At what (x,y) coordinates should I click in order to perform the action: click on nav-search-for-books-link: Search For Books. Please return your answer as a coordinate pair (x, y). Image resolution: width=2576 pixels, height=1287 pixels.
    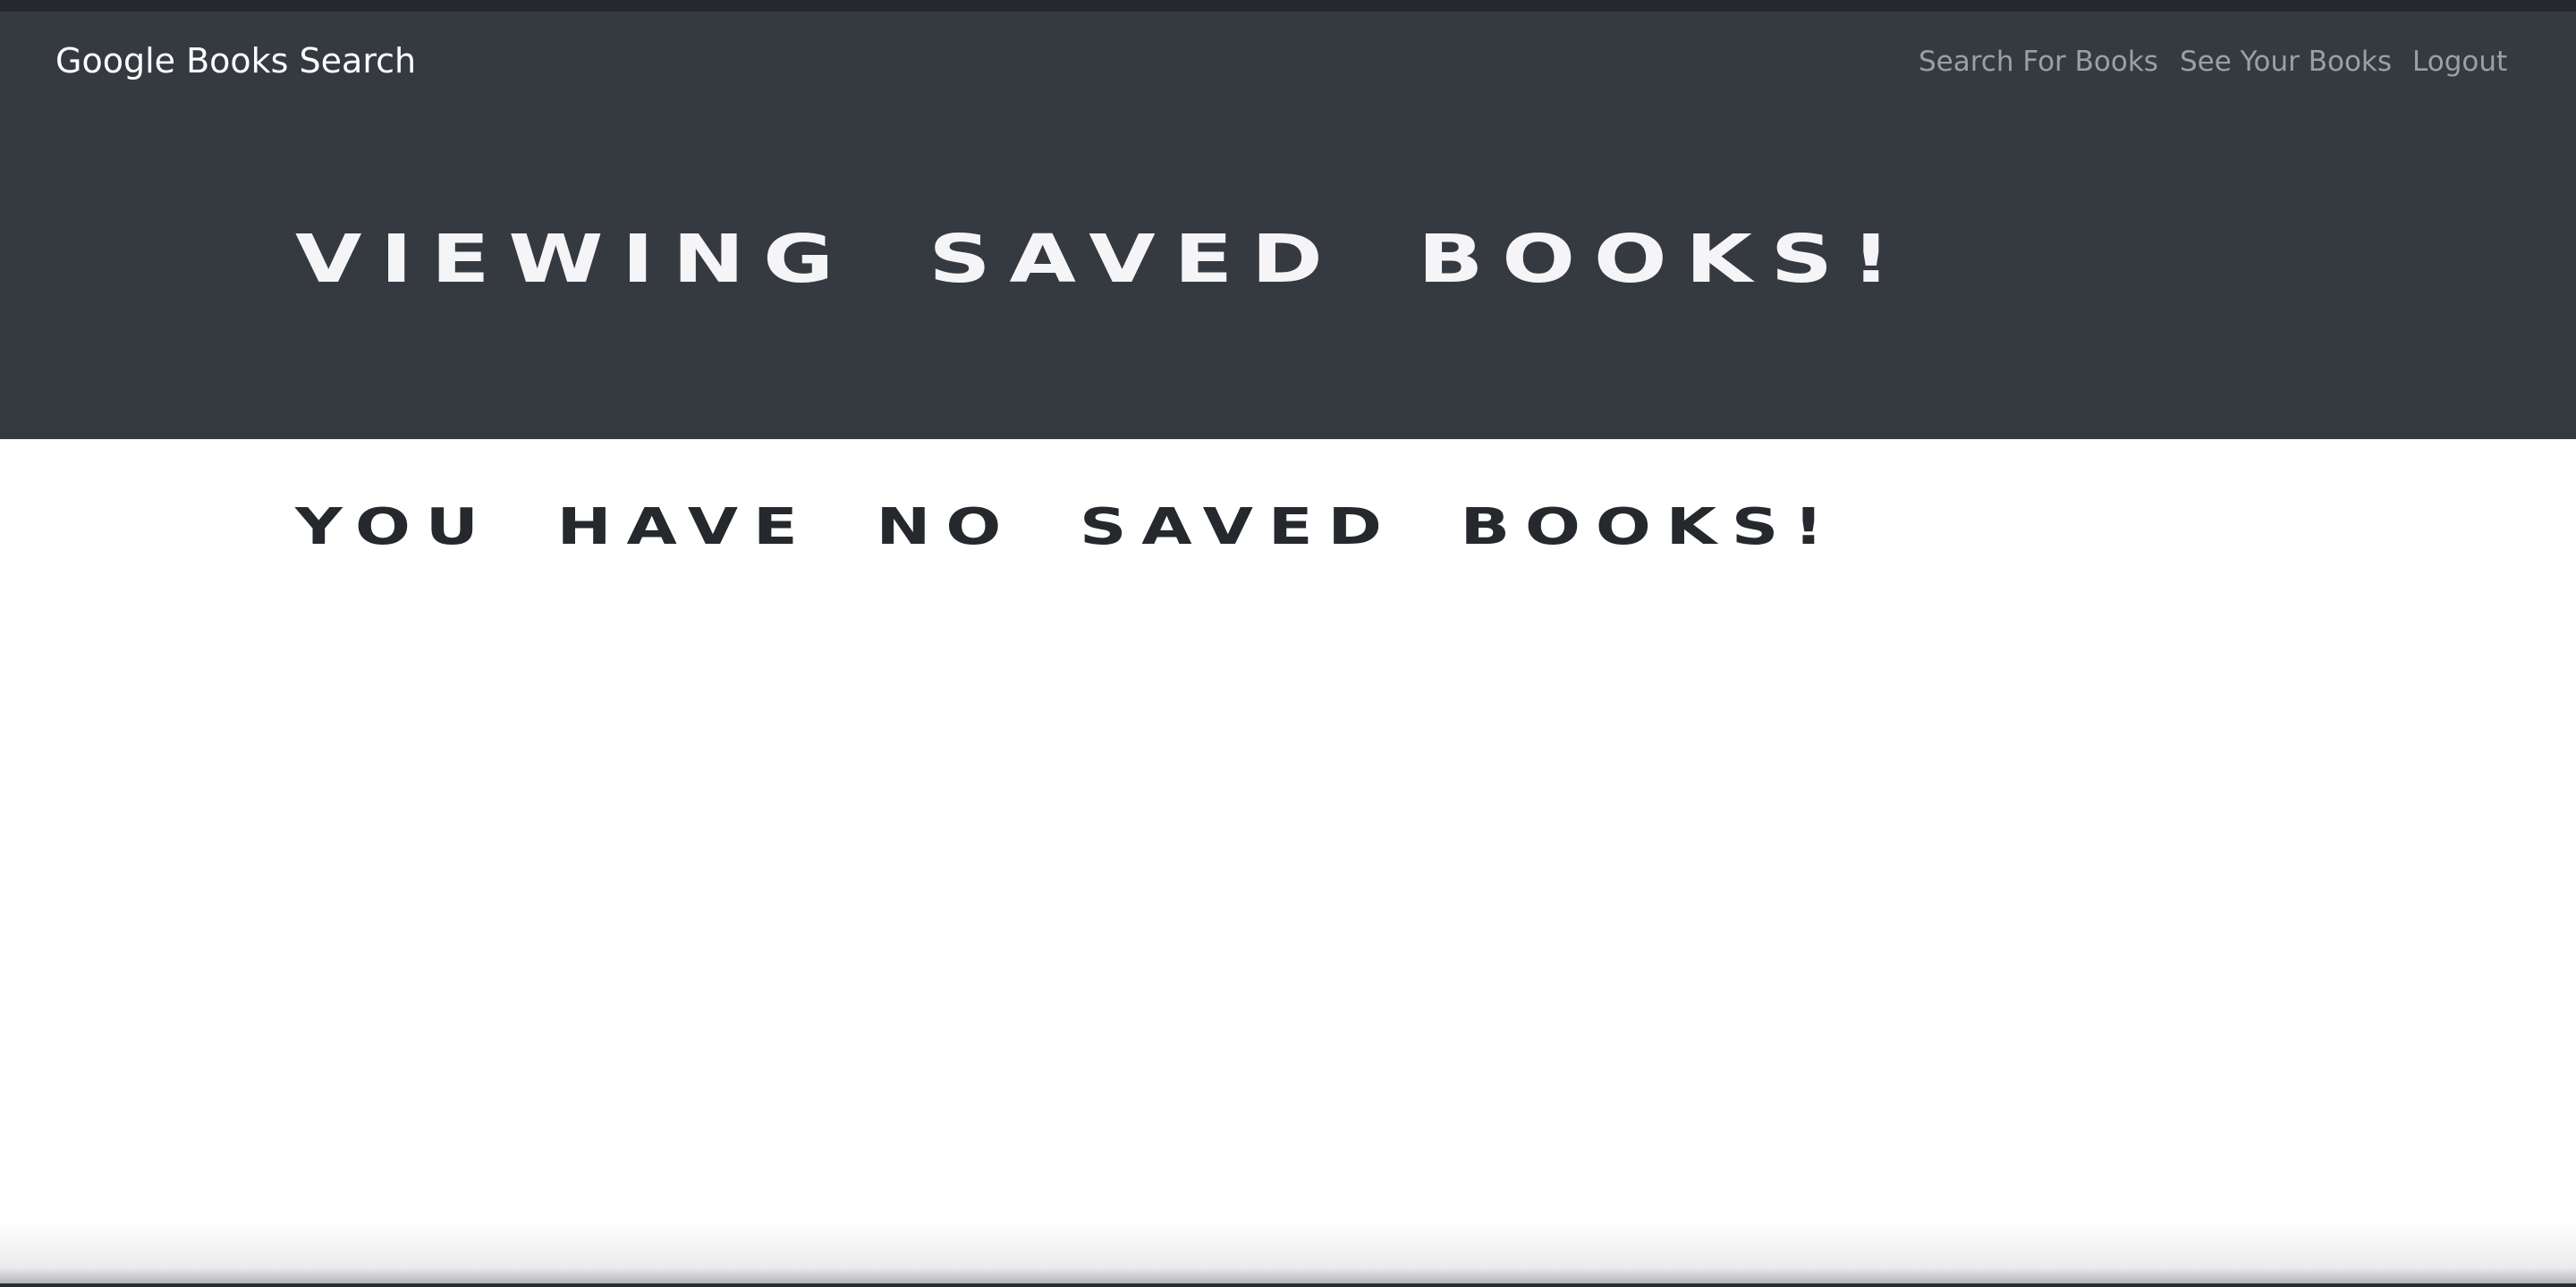
    Looking at the image, I should click on (2038, 61).